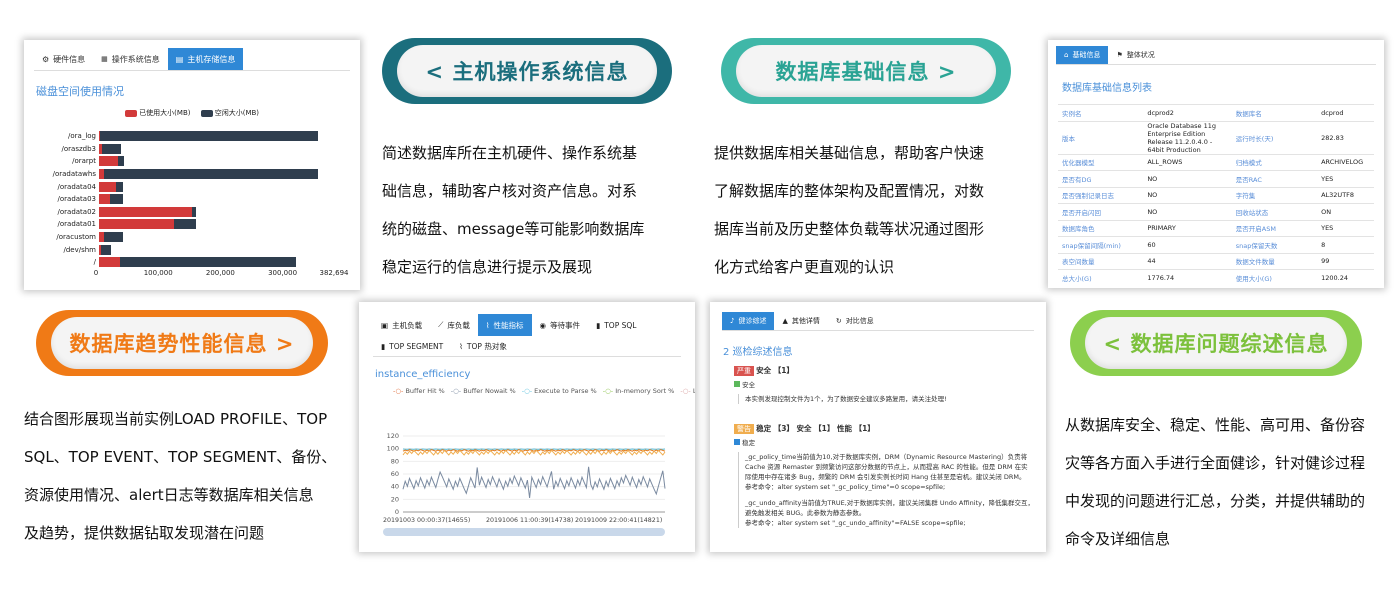 This screenshot has width=1398, height=597. What do you see at coordinates (182, 343) in the screenshot?
I see `pill-db-trend: 数据库趋势性能信息 >` at bounding box center [182, 343].